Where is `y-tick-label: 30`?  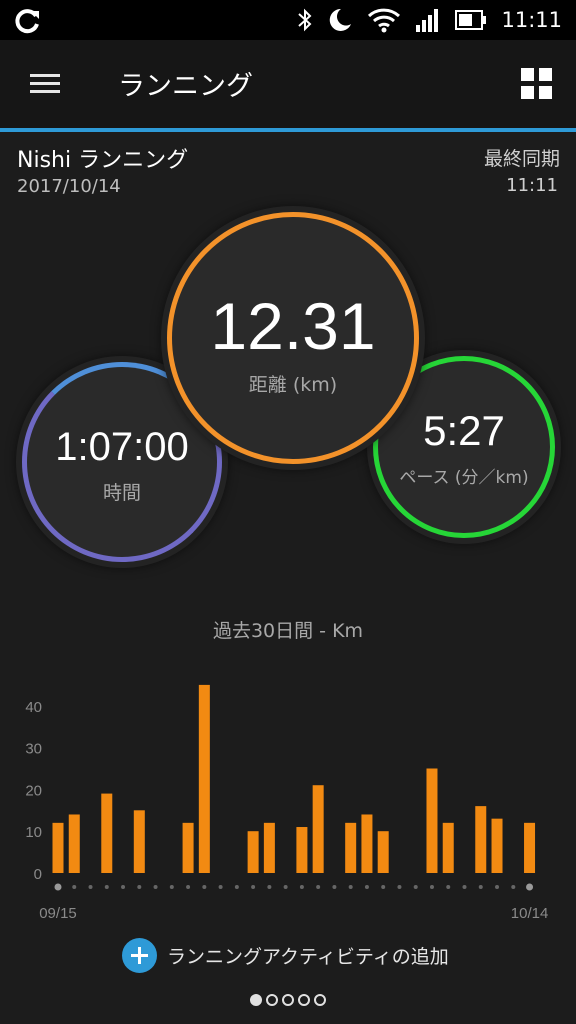 y-tick-label: 30 is located at coordinates (33, 749).